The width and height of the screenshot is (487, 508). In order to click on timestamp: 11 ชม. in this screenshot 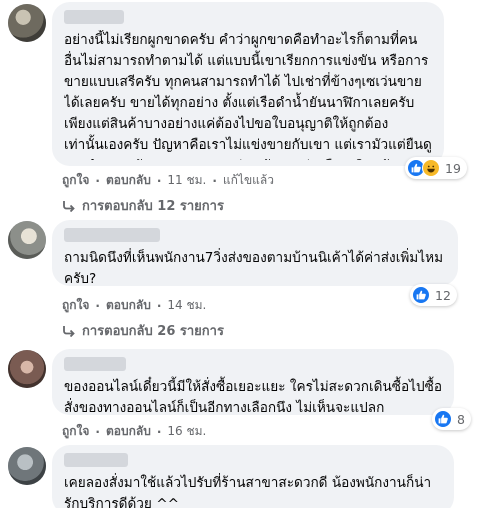, I will do `click(186, 180)`.